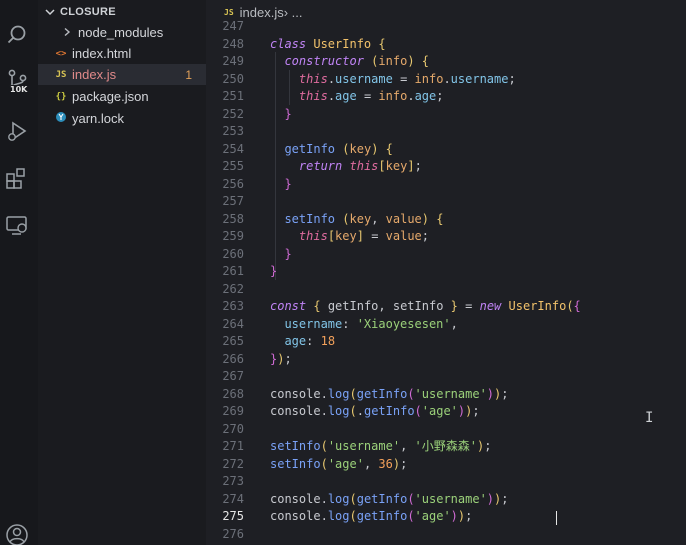 Image resolution: width=686 pixels, height=545 pixels. Describe the element at coordinates (17, 178) in the screenshot. I see `extensions-icon` at that location.